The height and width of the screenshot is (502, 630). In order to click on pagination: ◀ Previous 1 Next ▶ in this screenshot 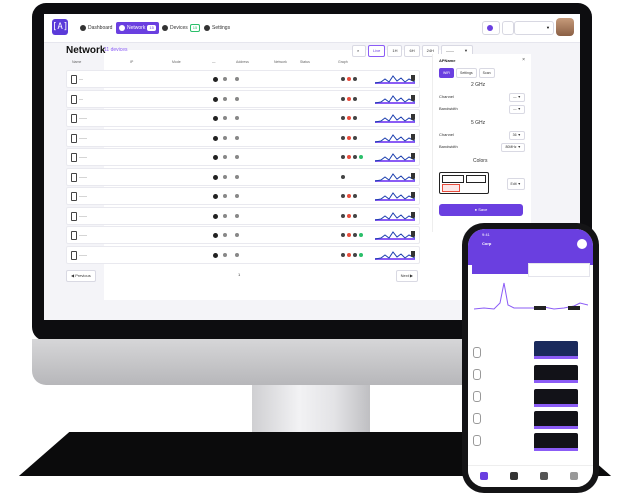, I will do `click(242, 276)`.